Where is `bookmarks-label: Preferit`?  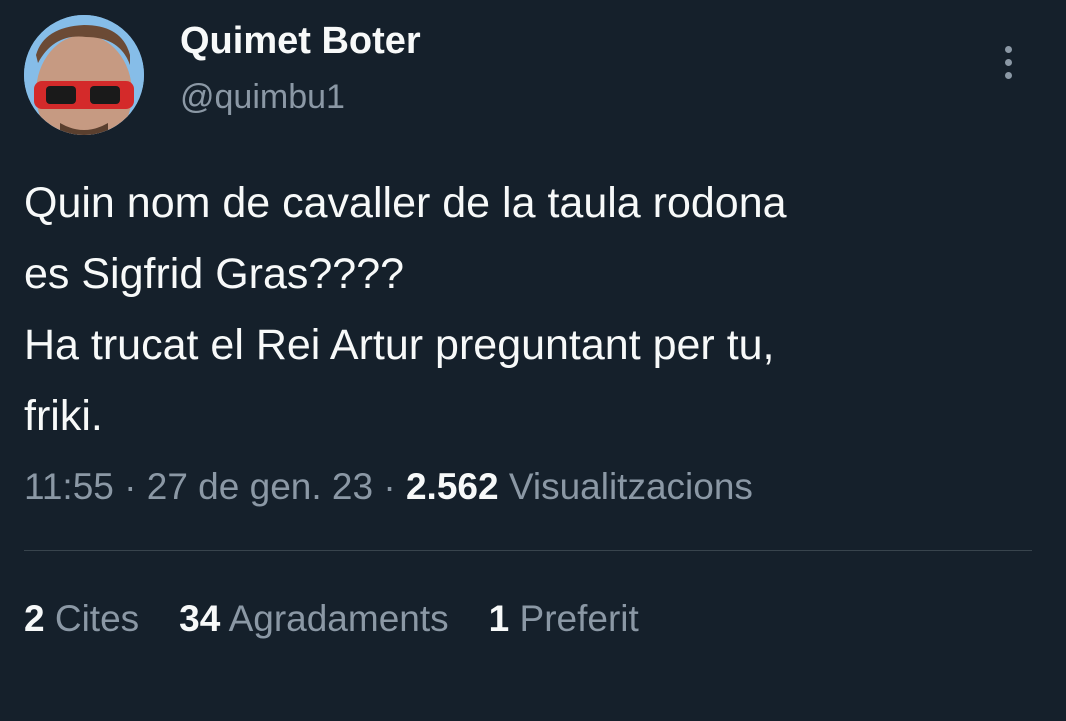 bookmarks-label: Preferit is located at coordinates (579, 618).